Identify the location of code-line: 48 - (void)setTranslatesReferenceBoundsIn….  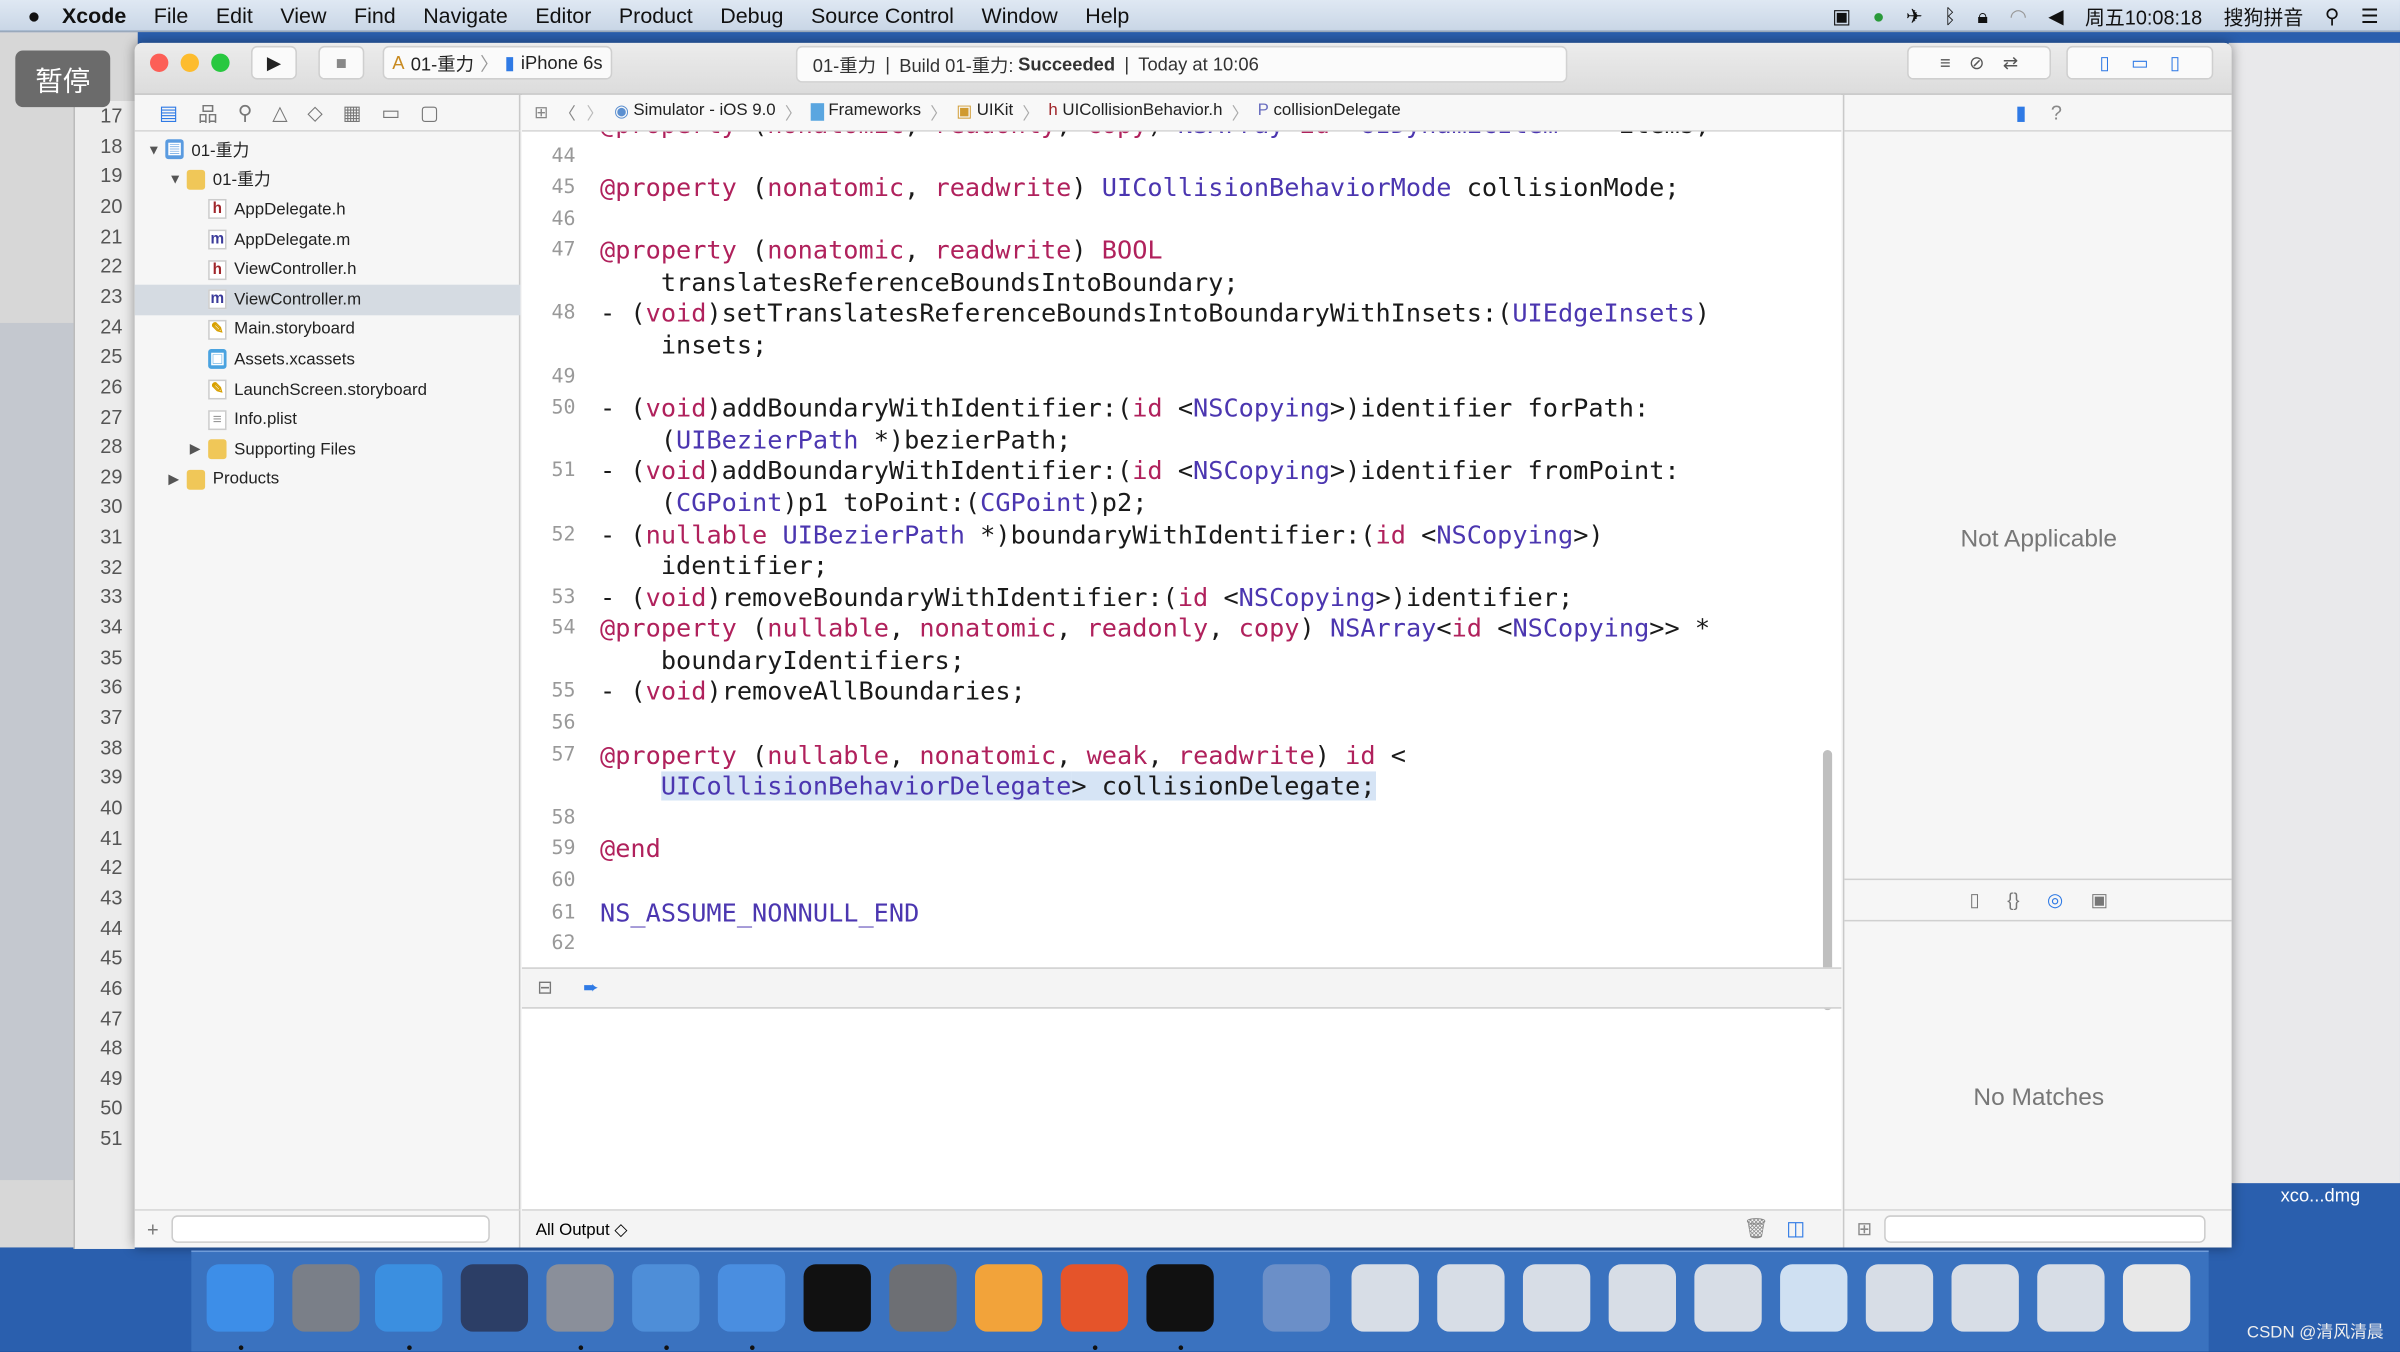
(1168, 314).